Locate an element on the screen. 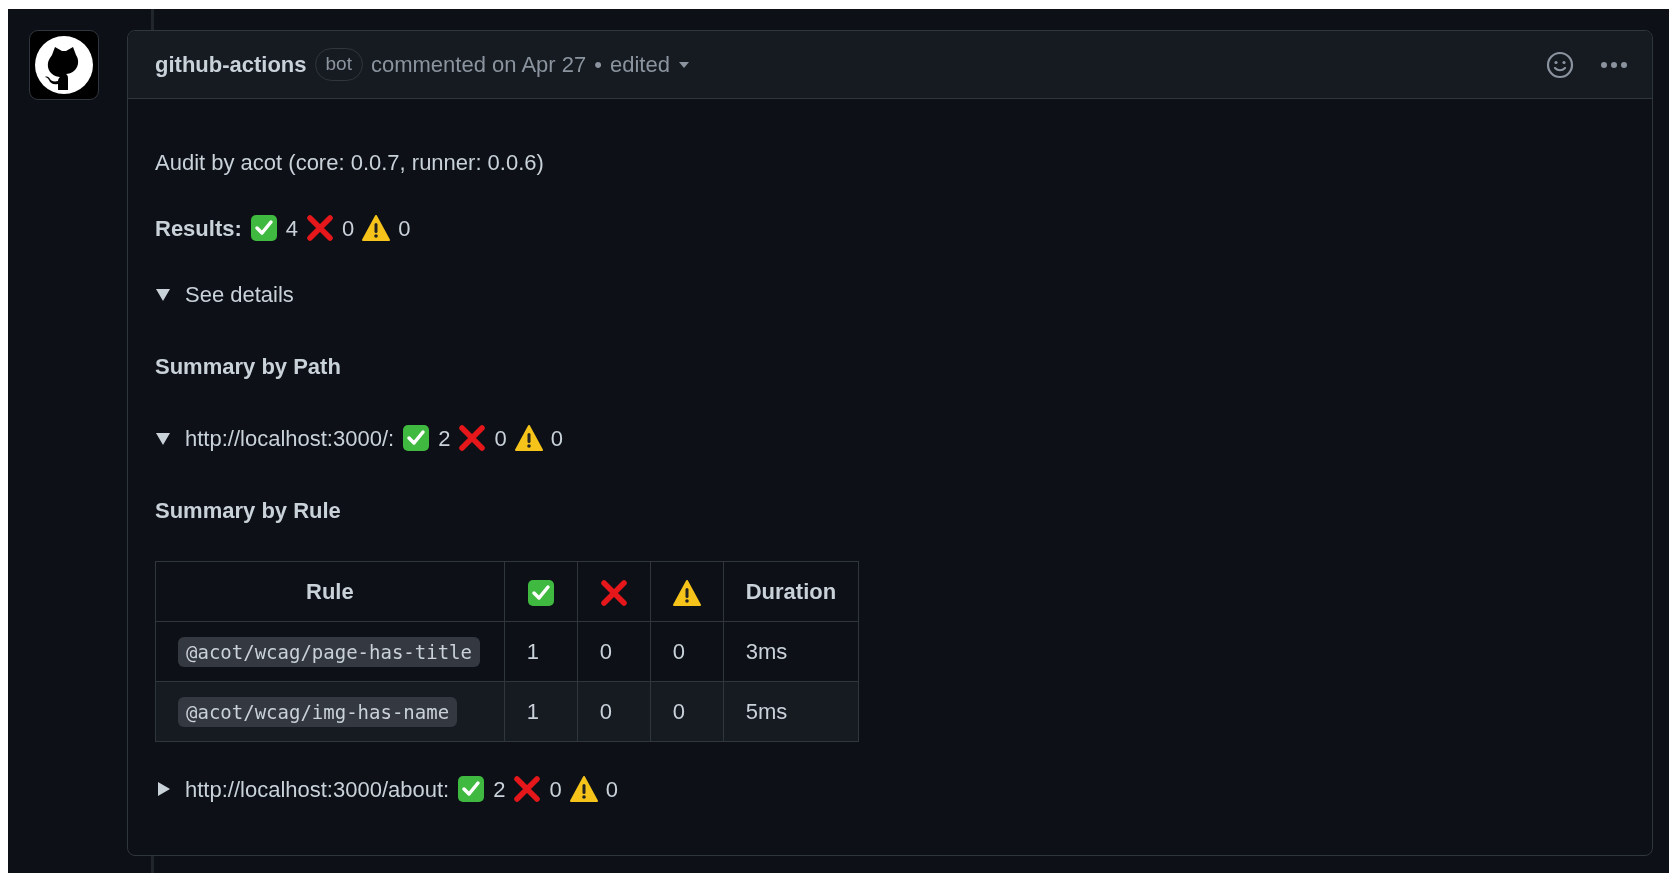 The height and width of the screenshot is (873, 1669). collapsed-triangle-icon is located at coordinates (163, 789).